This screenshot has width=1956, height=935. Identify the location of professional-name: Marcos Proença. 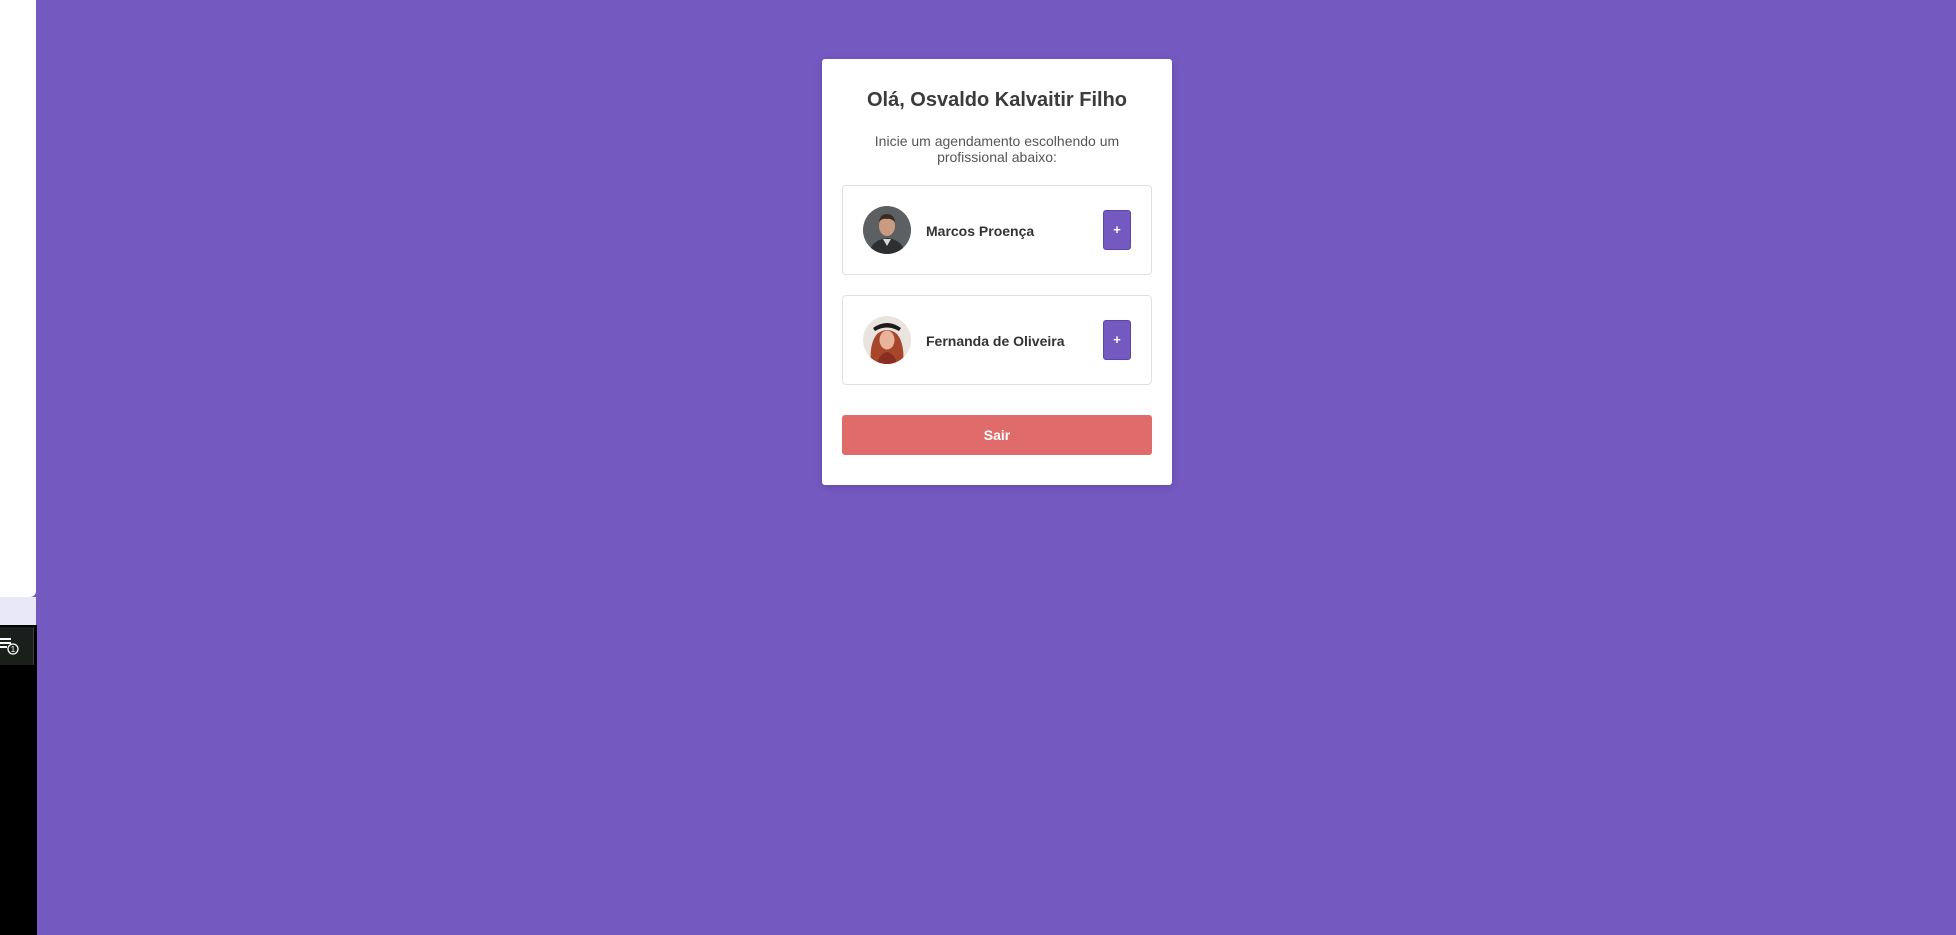
(980, 231).